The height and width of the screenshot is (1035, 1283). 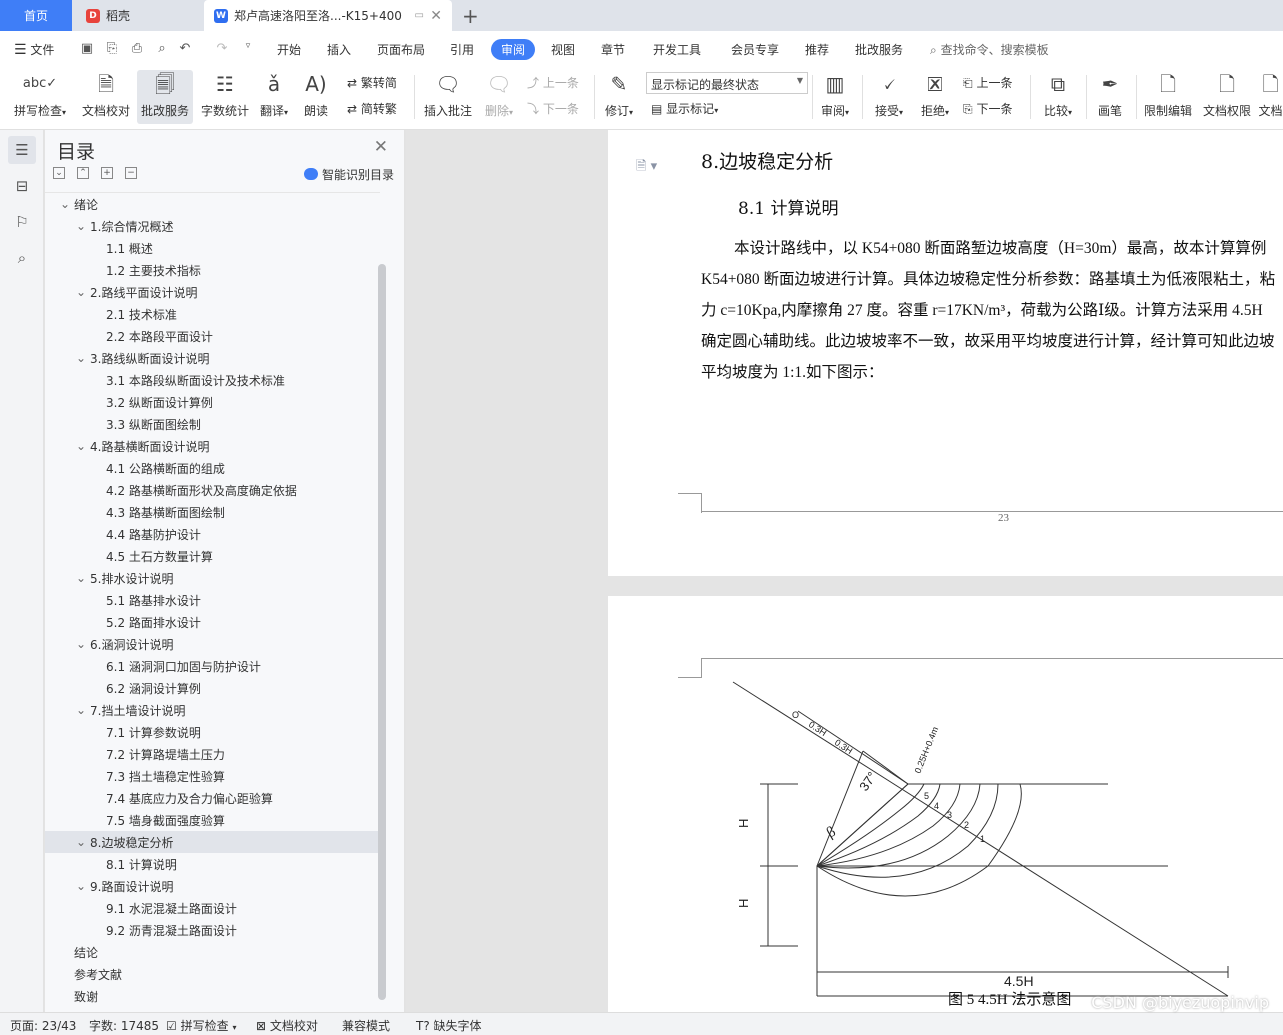 I want to click on toc-item: ⌄ 1.综合情况概述, so click(x=211, y=226).